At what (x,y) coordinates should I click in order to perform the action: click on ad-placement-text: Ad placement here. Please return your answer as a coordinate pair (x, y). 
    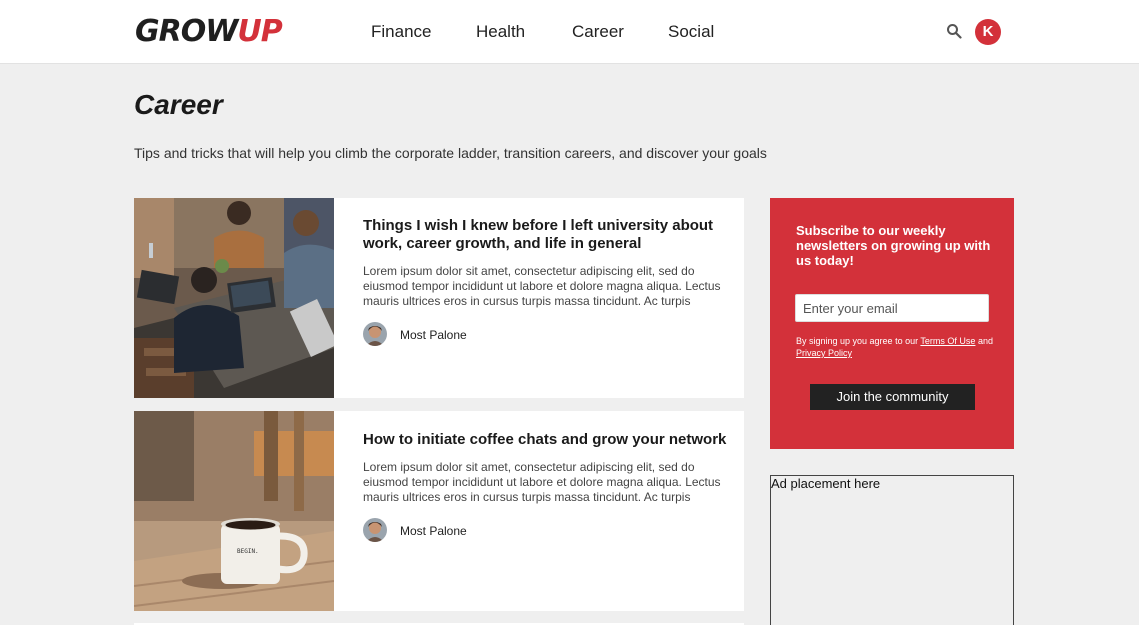
    Looking at the image, I should click on (826, 483).